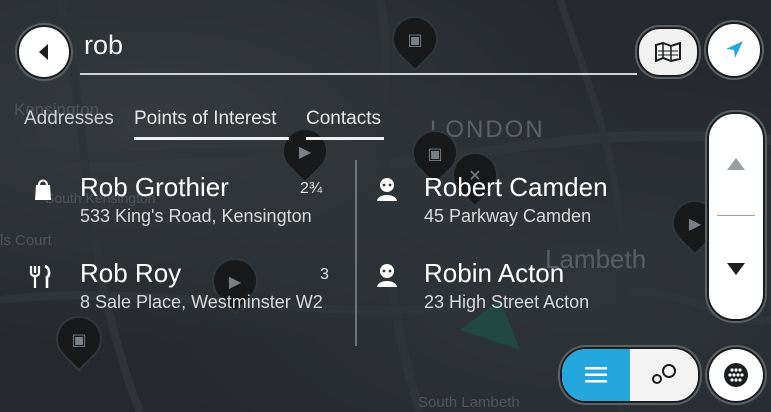 This screenshot has width=771, height=412. What do you see at coordinates (507, 302) in the screenshot?
I see `contact-address: 23 High Street Acton` at bounding box center [507, 302].